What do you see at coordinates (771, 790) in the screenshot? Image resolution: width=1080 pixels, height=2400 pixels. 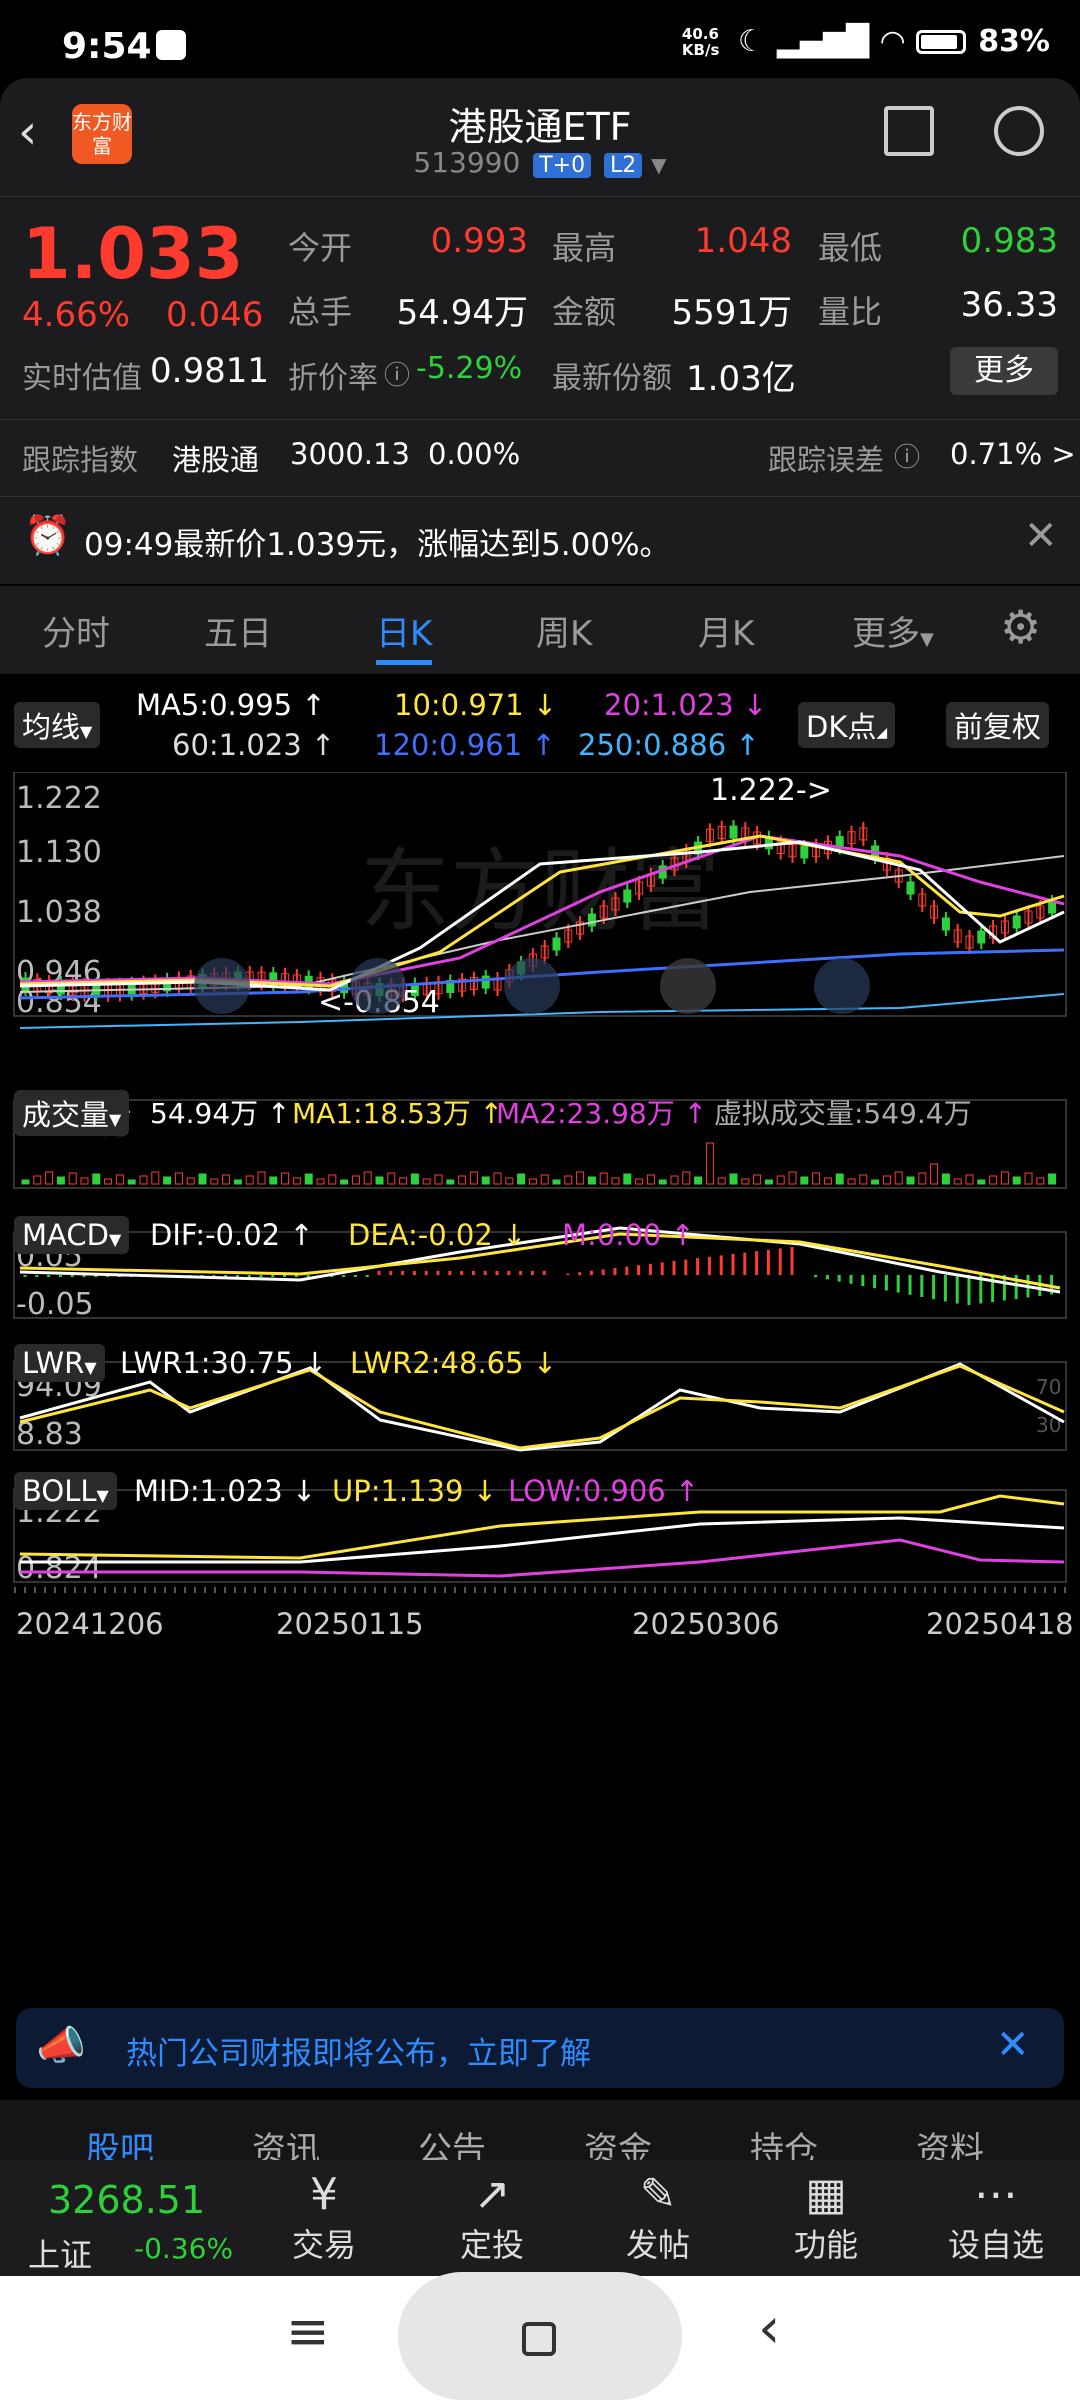 I see `high-note: 1.222->` at bounding box center [771, 790].